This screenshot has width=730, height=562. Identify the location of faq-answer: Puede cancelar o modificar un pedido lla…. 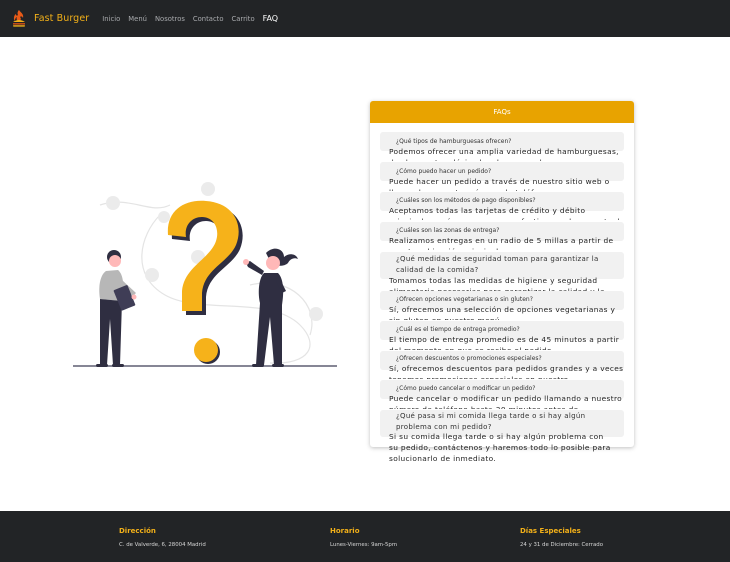
(506, 401).